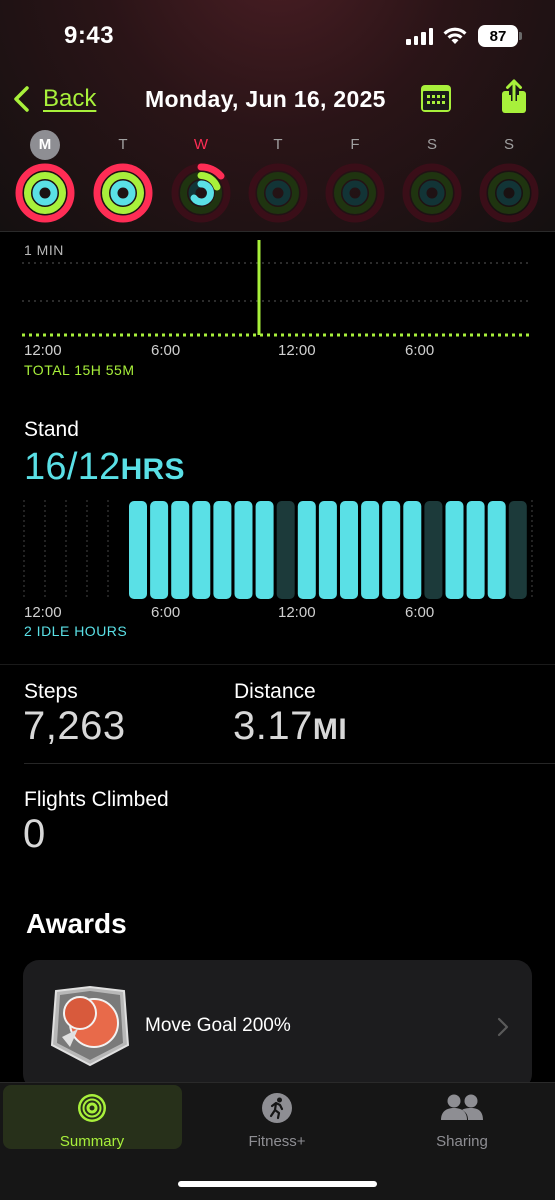  I want to click on activity-rings-tuesday, so click(123, 193).